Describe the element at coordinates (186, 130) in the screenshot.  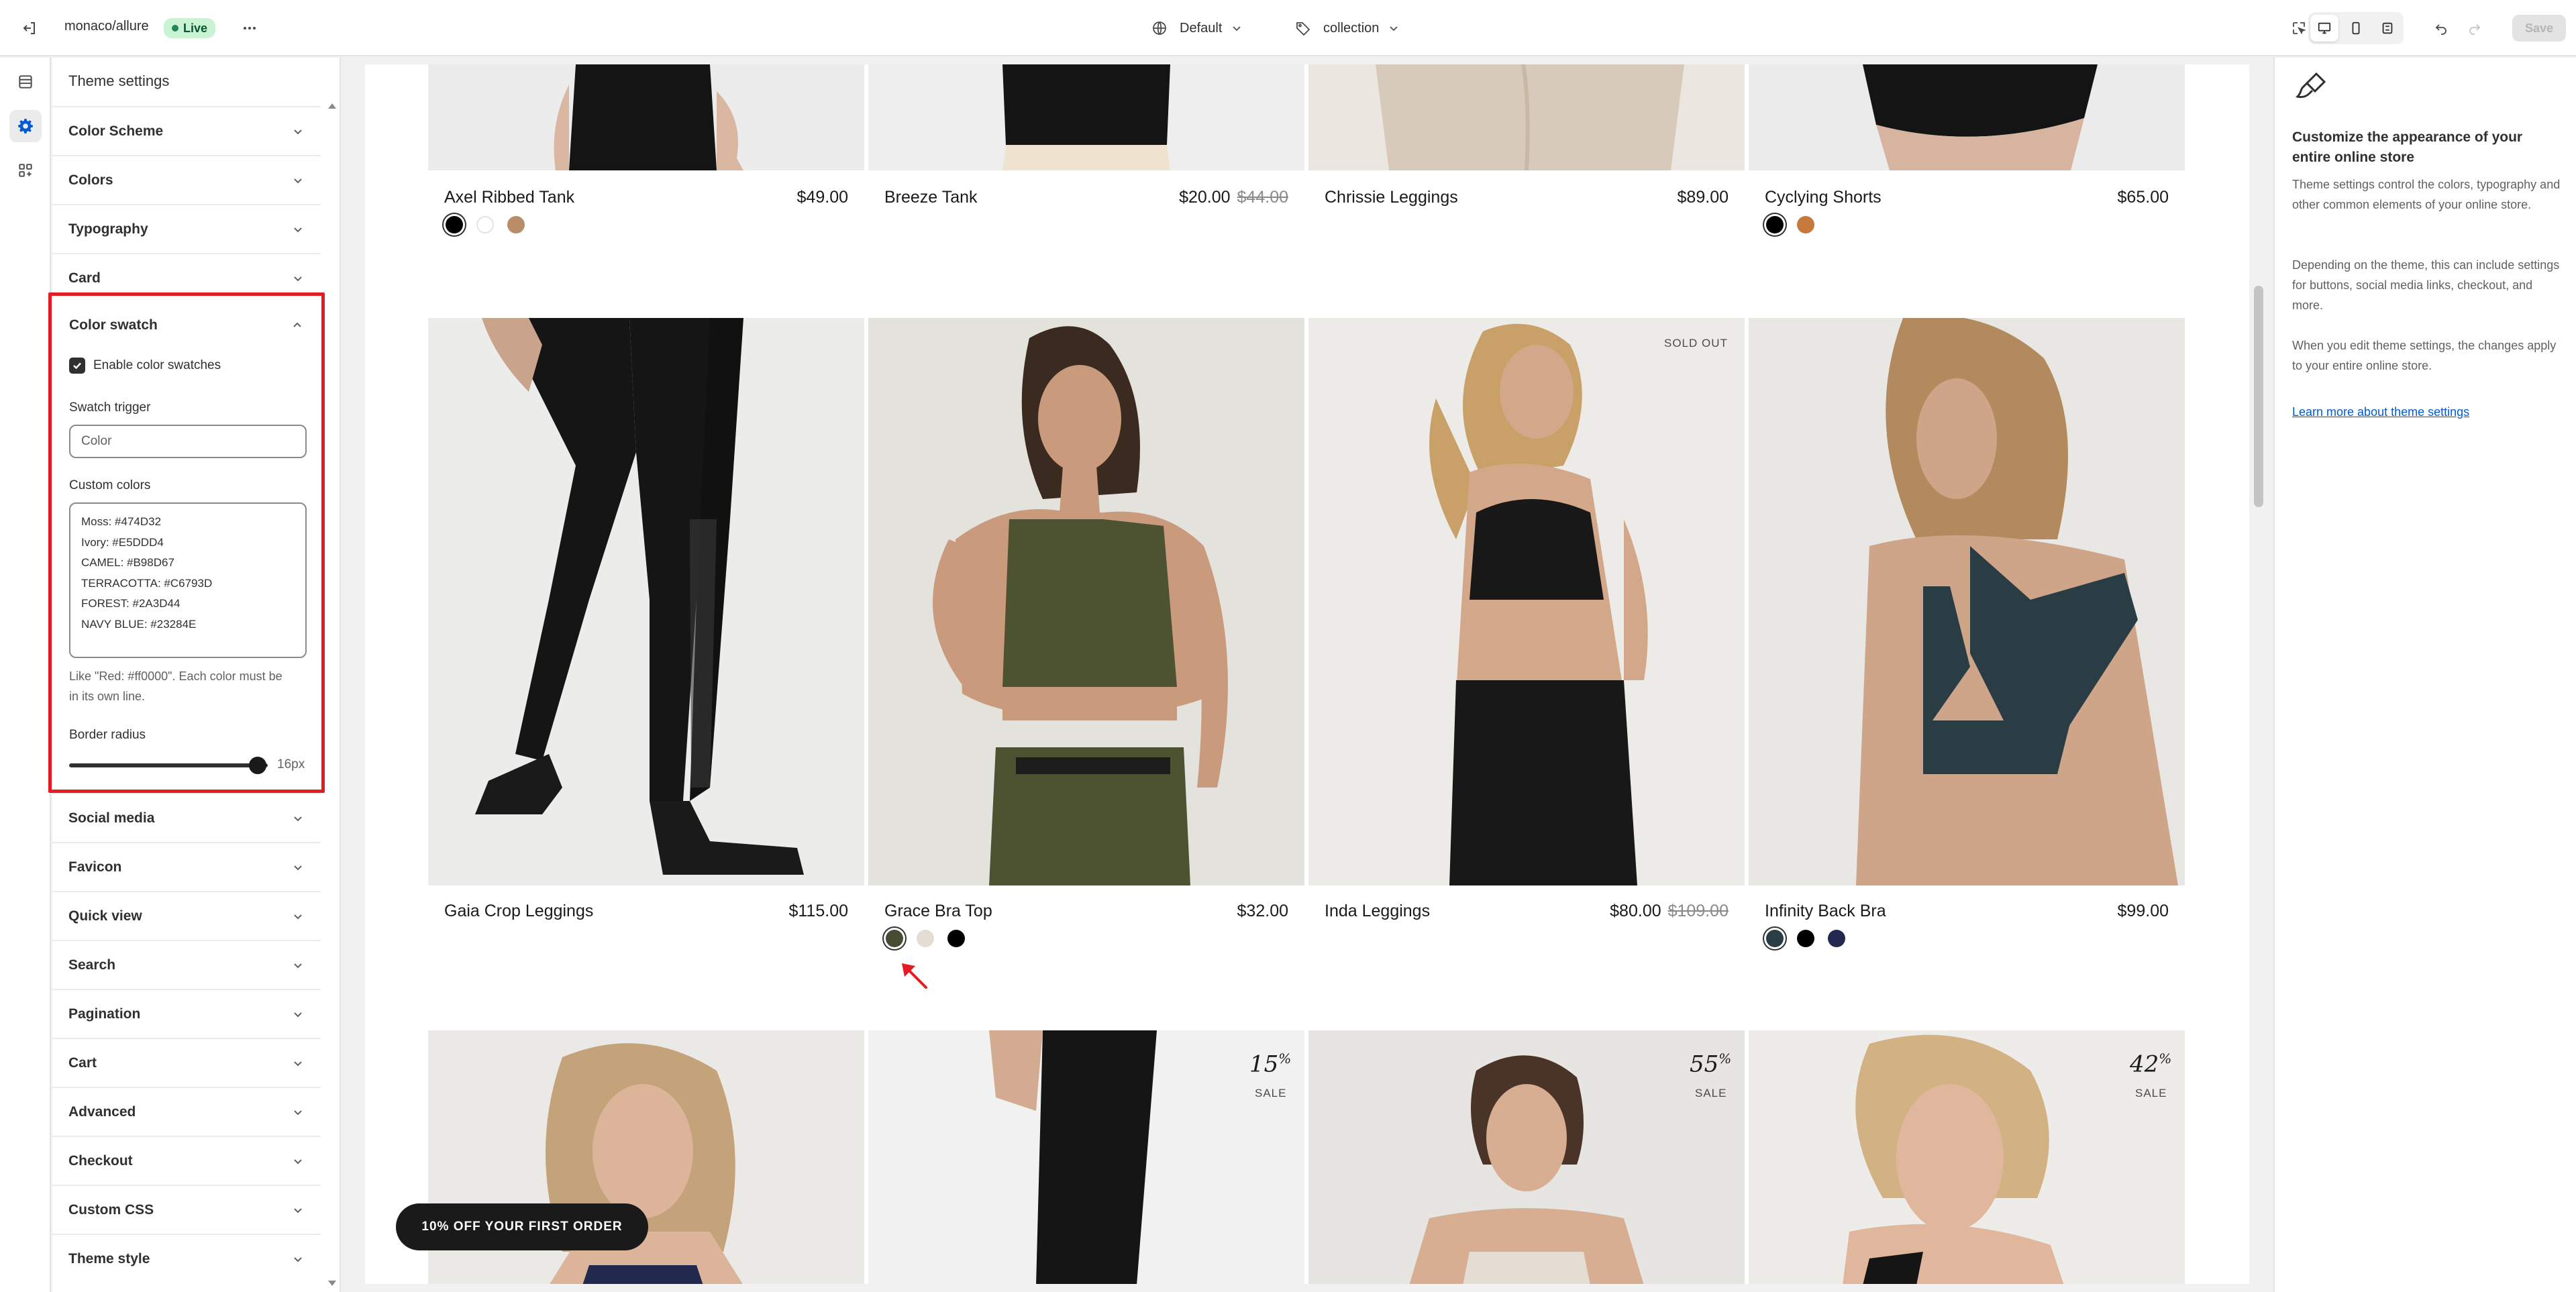
I see `accordion-color-scheme: Color Scheme` at that location.